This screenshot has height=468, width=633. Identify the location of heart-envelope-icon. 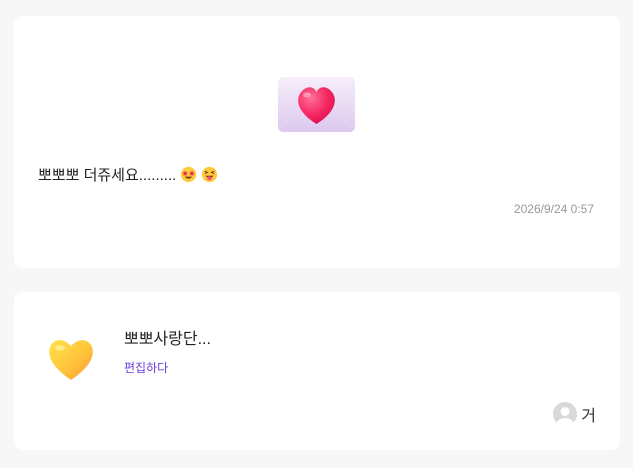
(316, 104).